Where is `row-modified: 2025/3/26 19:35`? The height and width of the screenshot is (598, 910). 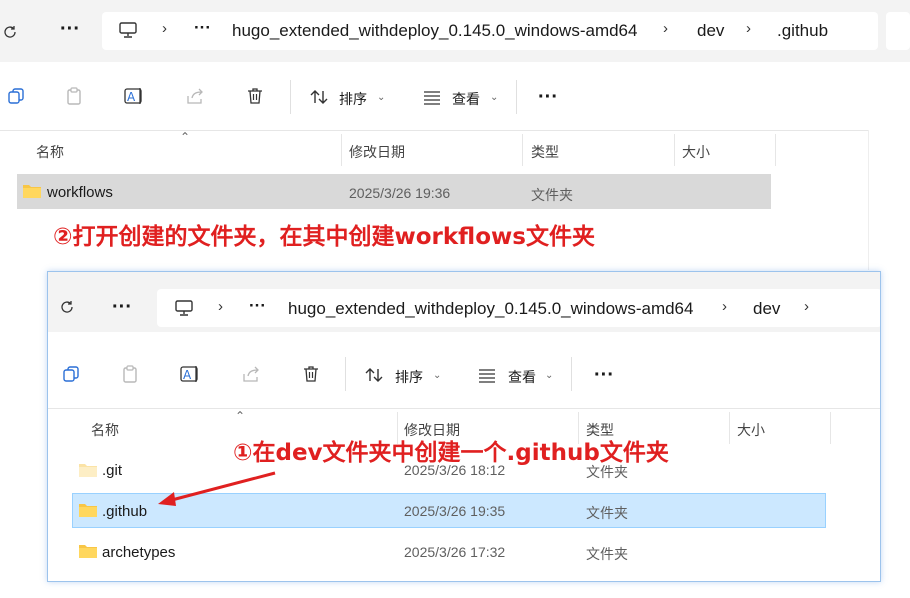 row-modified: 2025/3/26 19:35 is located at coordinates (455, 511).